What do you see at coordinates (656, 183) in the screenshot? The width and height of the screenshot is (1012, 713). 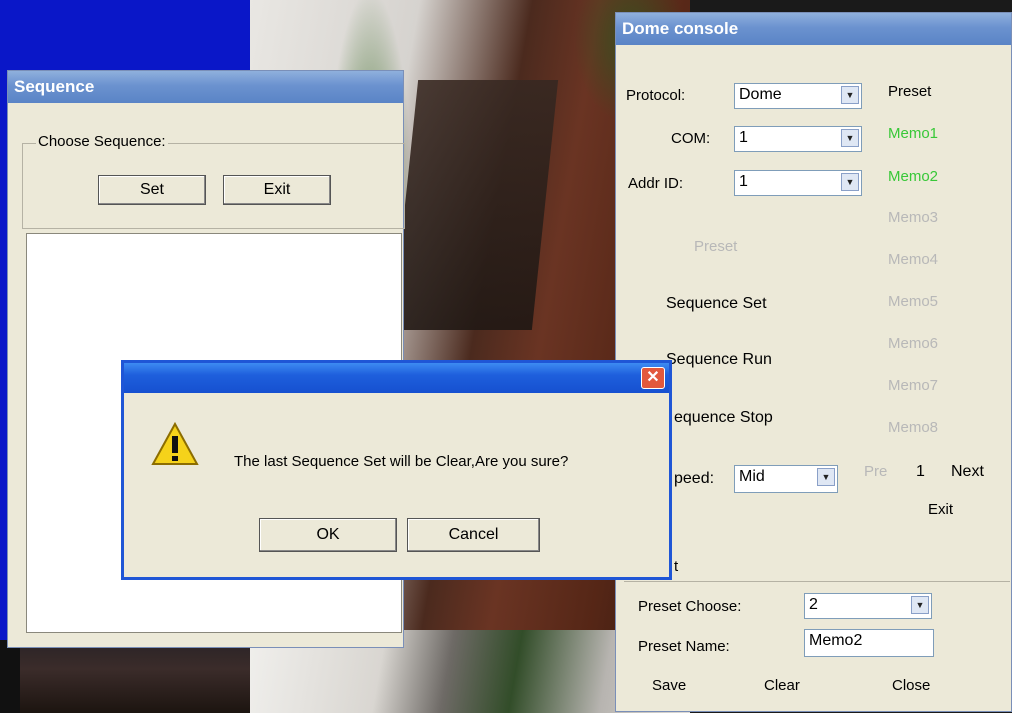 I see `addr-id-label: Addr ID:` at bounding box center [656, 183].